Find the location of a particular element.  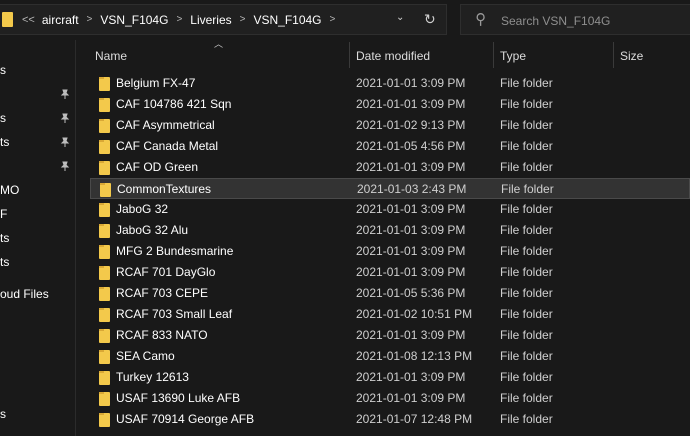

refresh-icon: ↻ is located at coordinates (430, 19).